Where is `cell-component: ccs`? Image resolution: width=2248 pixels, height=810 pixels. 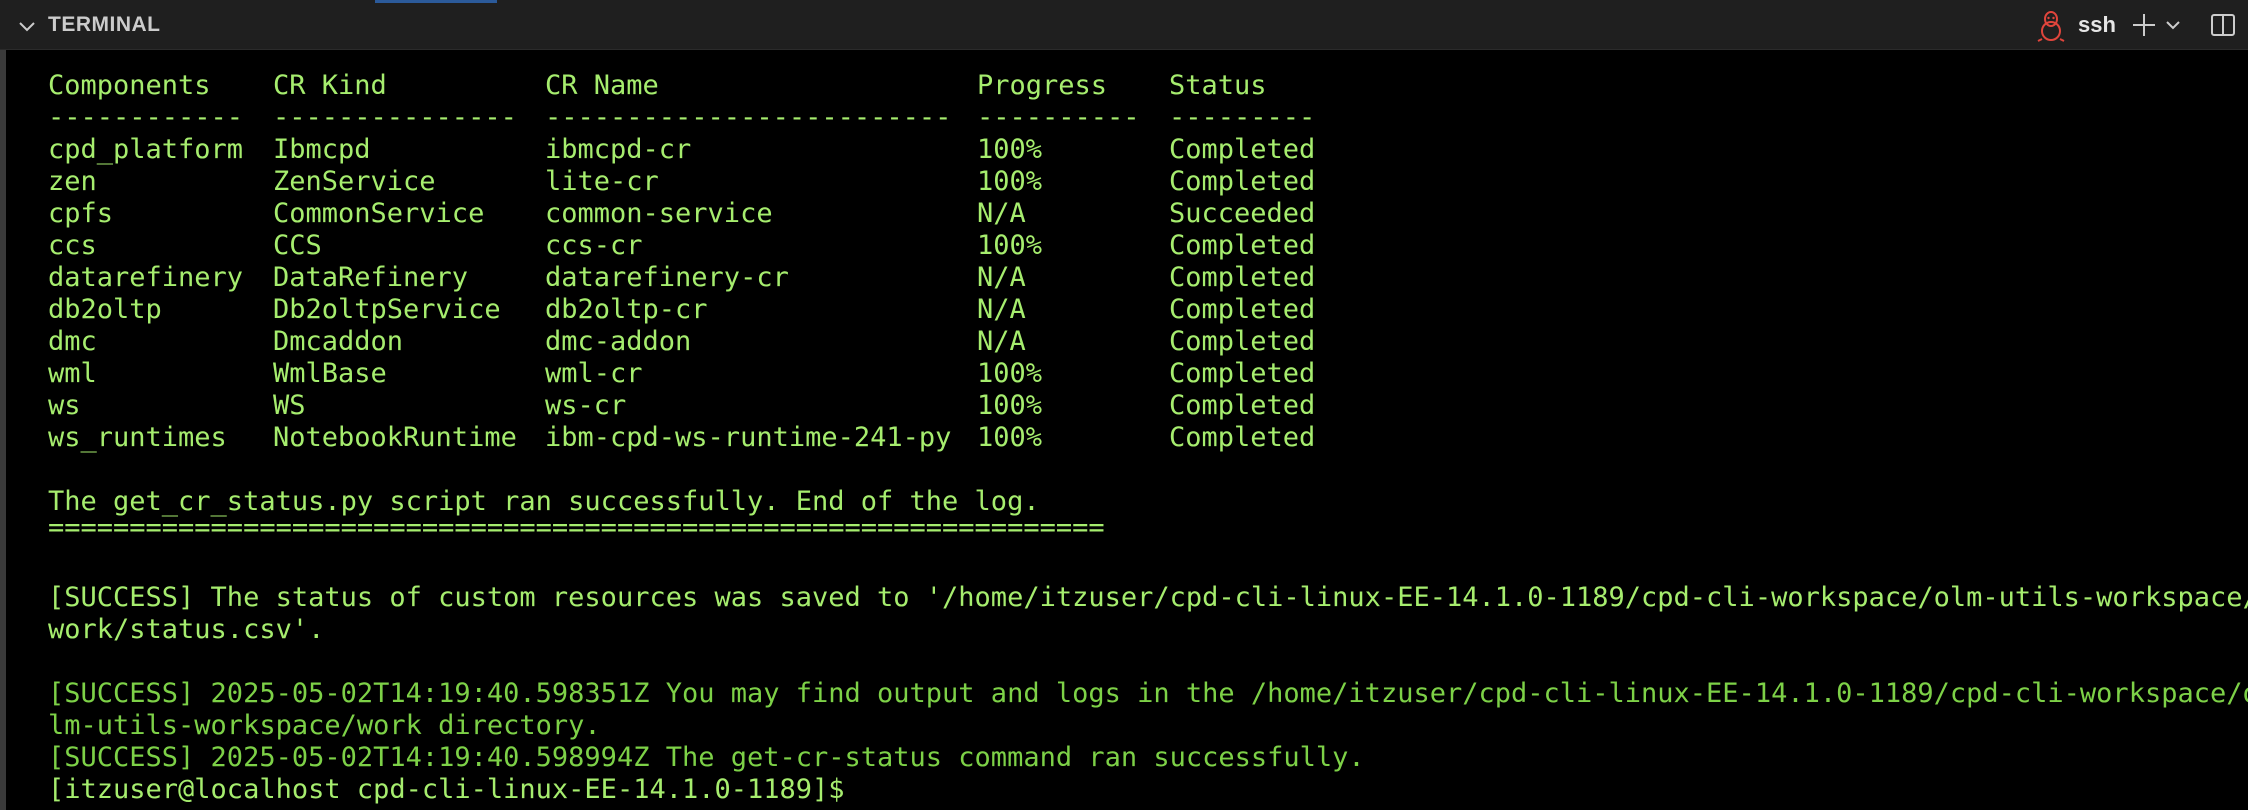 cell-component: ccs is located at coordinates (72, 245).